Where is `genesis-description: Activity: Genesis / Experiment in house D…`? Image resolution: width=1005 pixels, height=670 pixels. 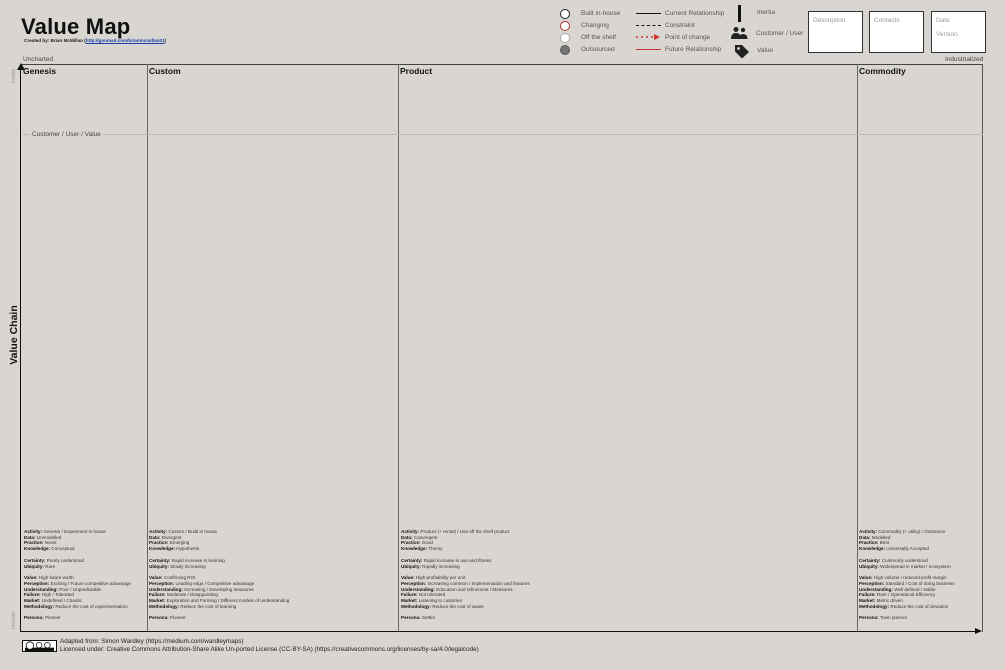
genesis-description: Activity: Genesis / Experiment in house D… is located at coordinates (77, 575).